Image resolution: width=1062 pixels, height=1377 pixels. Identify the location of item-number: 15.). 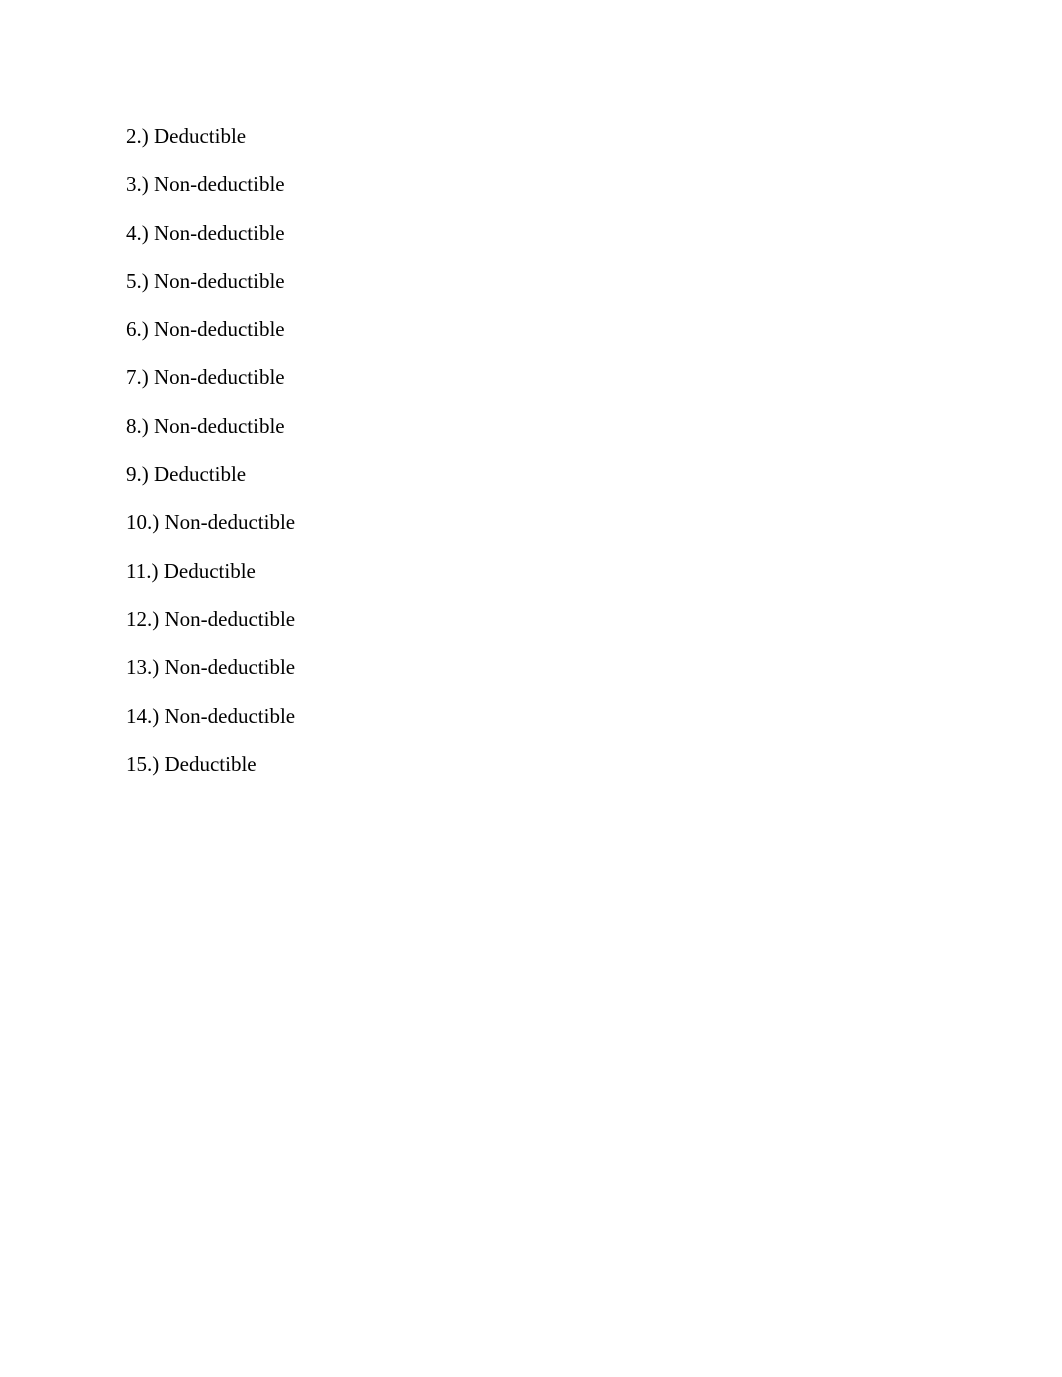
(143, 763).